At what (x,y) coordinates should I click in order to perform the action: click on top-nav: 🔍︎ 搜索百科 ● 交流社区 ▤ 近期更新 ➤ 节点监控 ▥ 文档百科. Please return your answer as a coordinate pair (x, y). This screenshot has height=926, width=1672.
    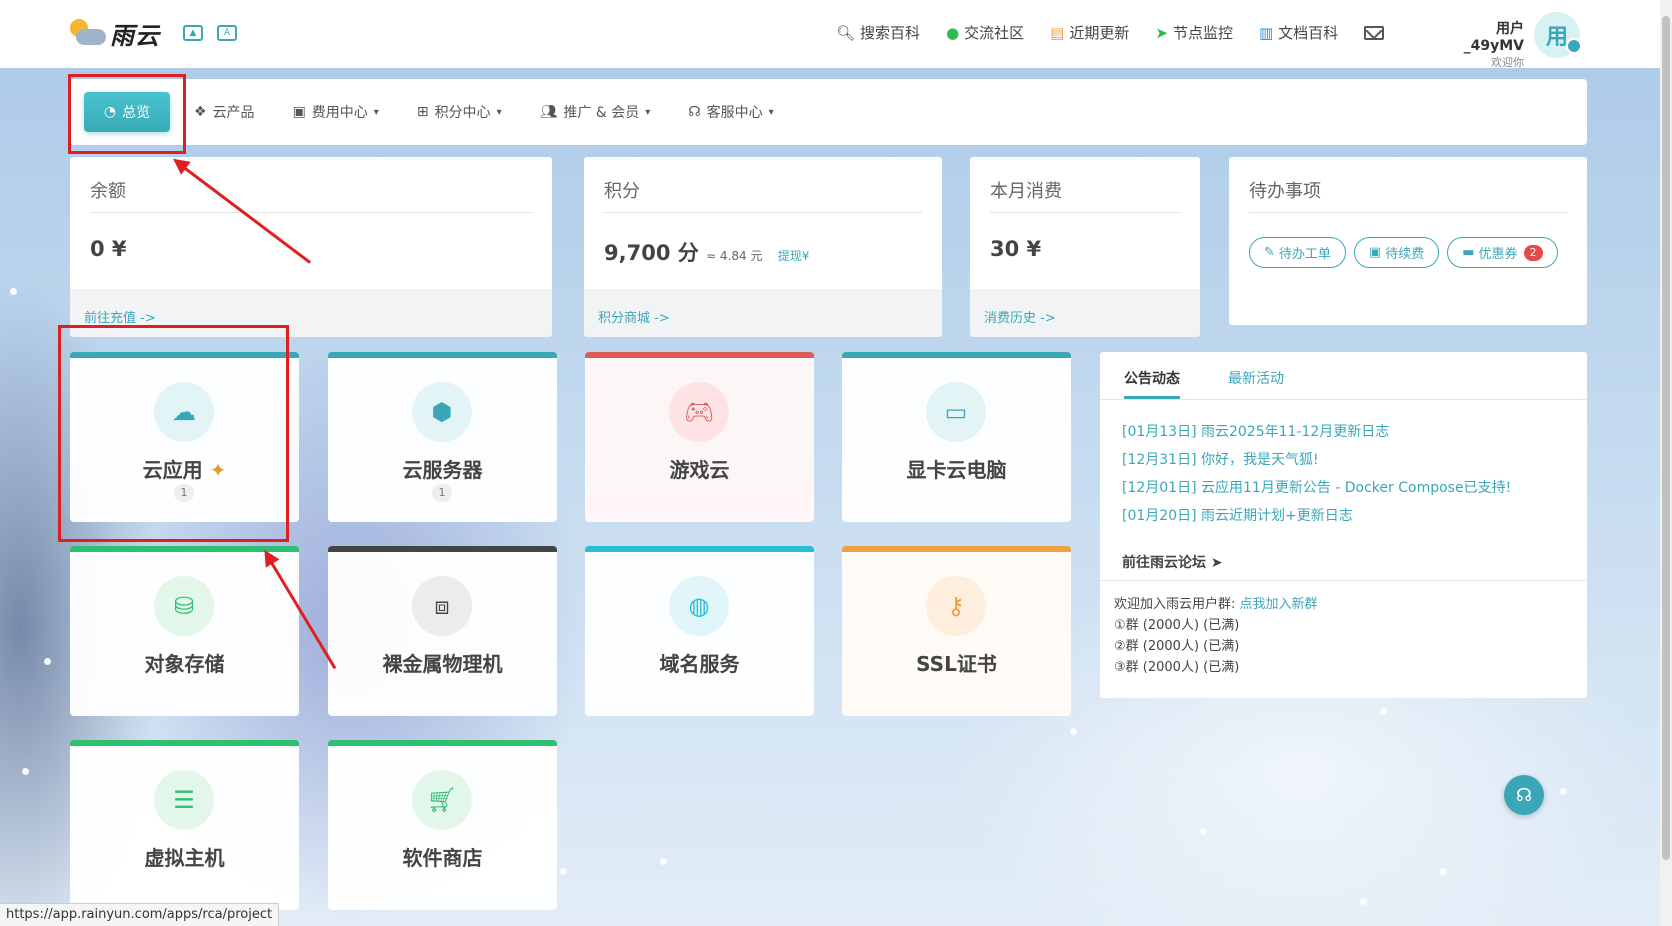
    Looking at the image, I should click on (1128, 32).